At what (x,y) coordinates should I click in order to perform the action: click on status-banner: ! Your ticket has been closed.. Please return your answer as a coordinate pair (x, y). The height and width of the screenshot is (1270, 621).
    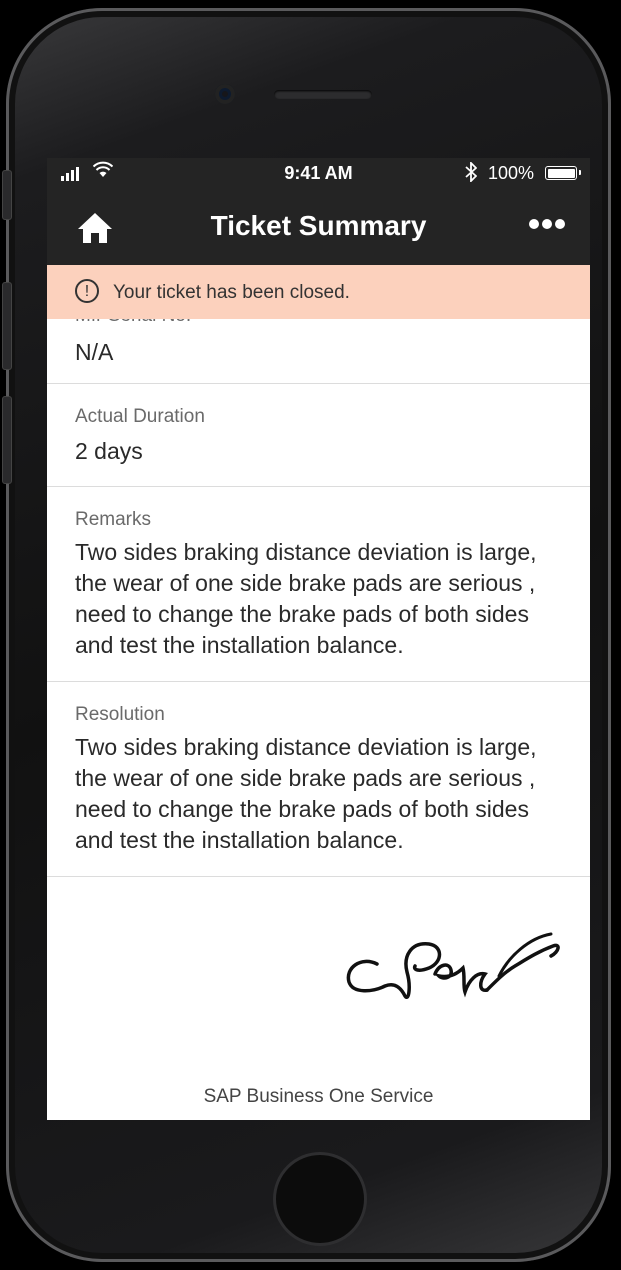
    Looking at the image, I should click on (318, 292).